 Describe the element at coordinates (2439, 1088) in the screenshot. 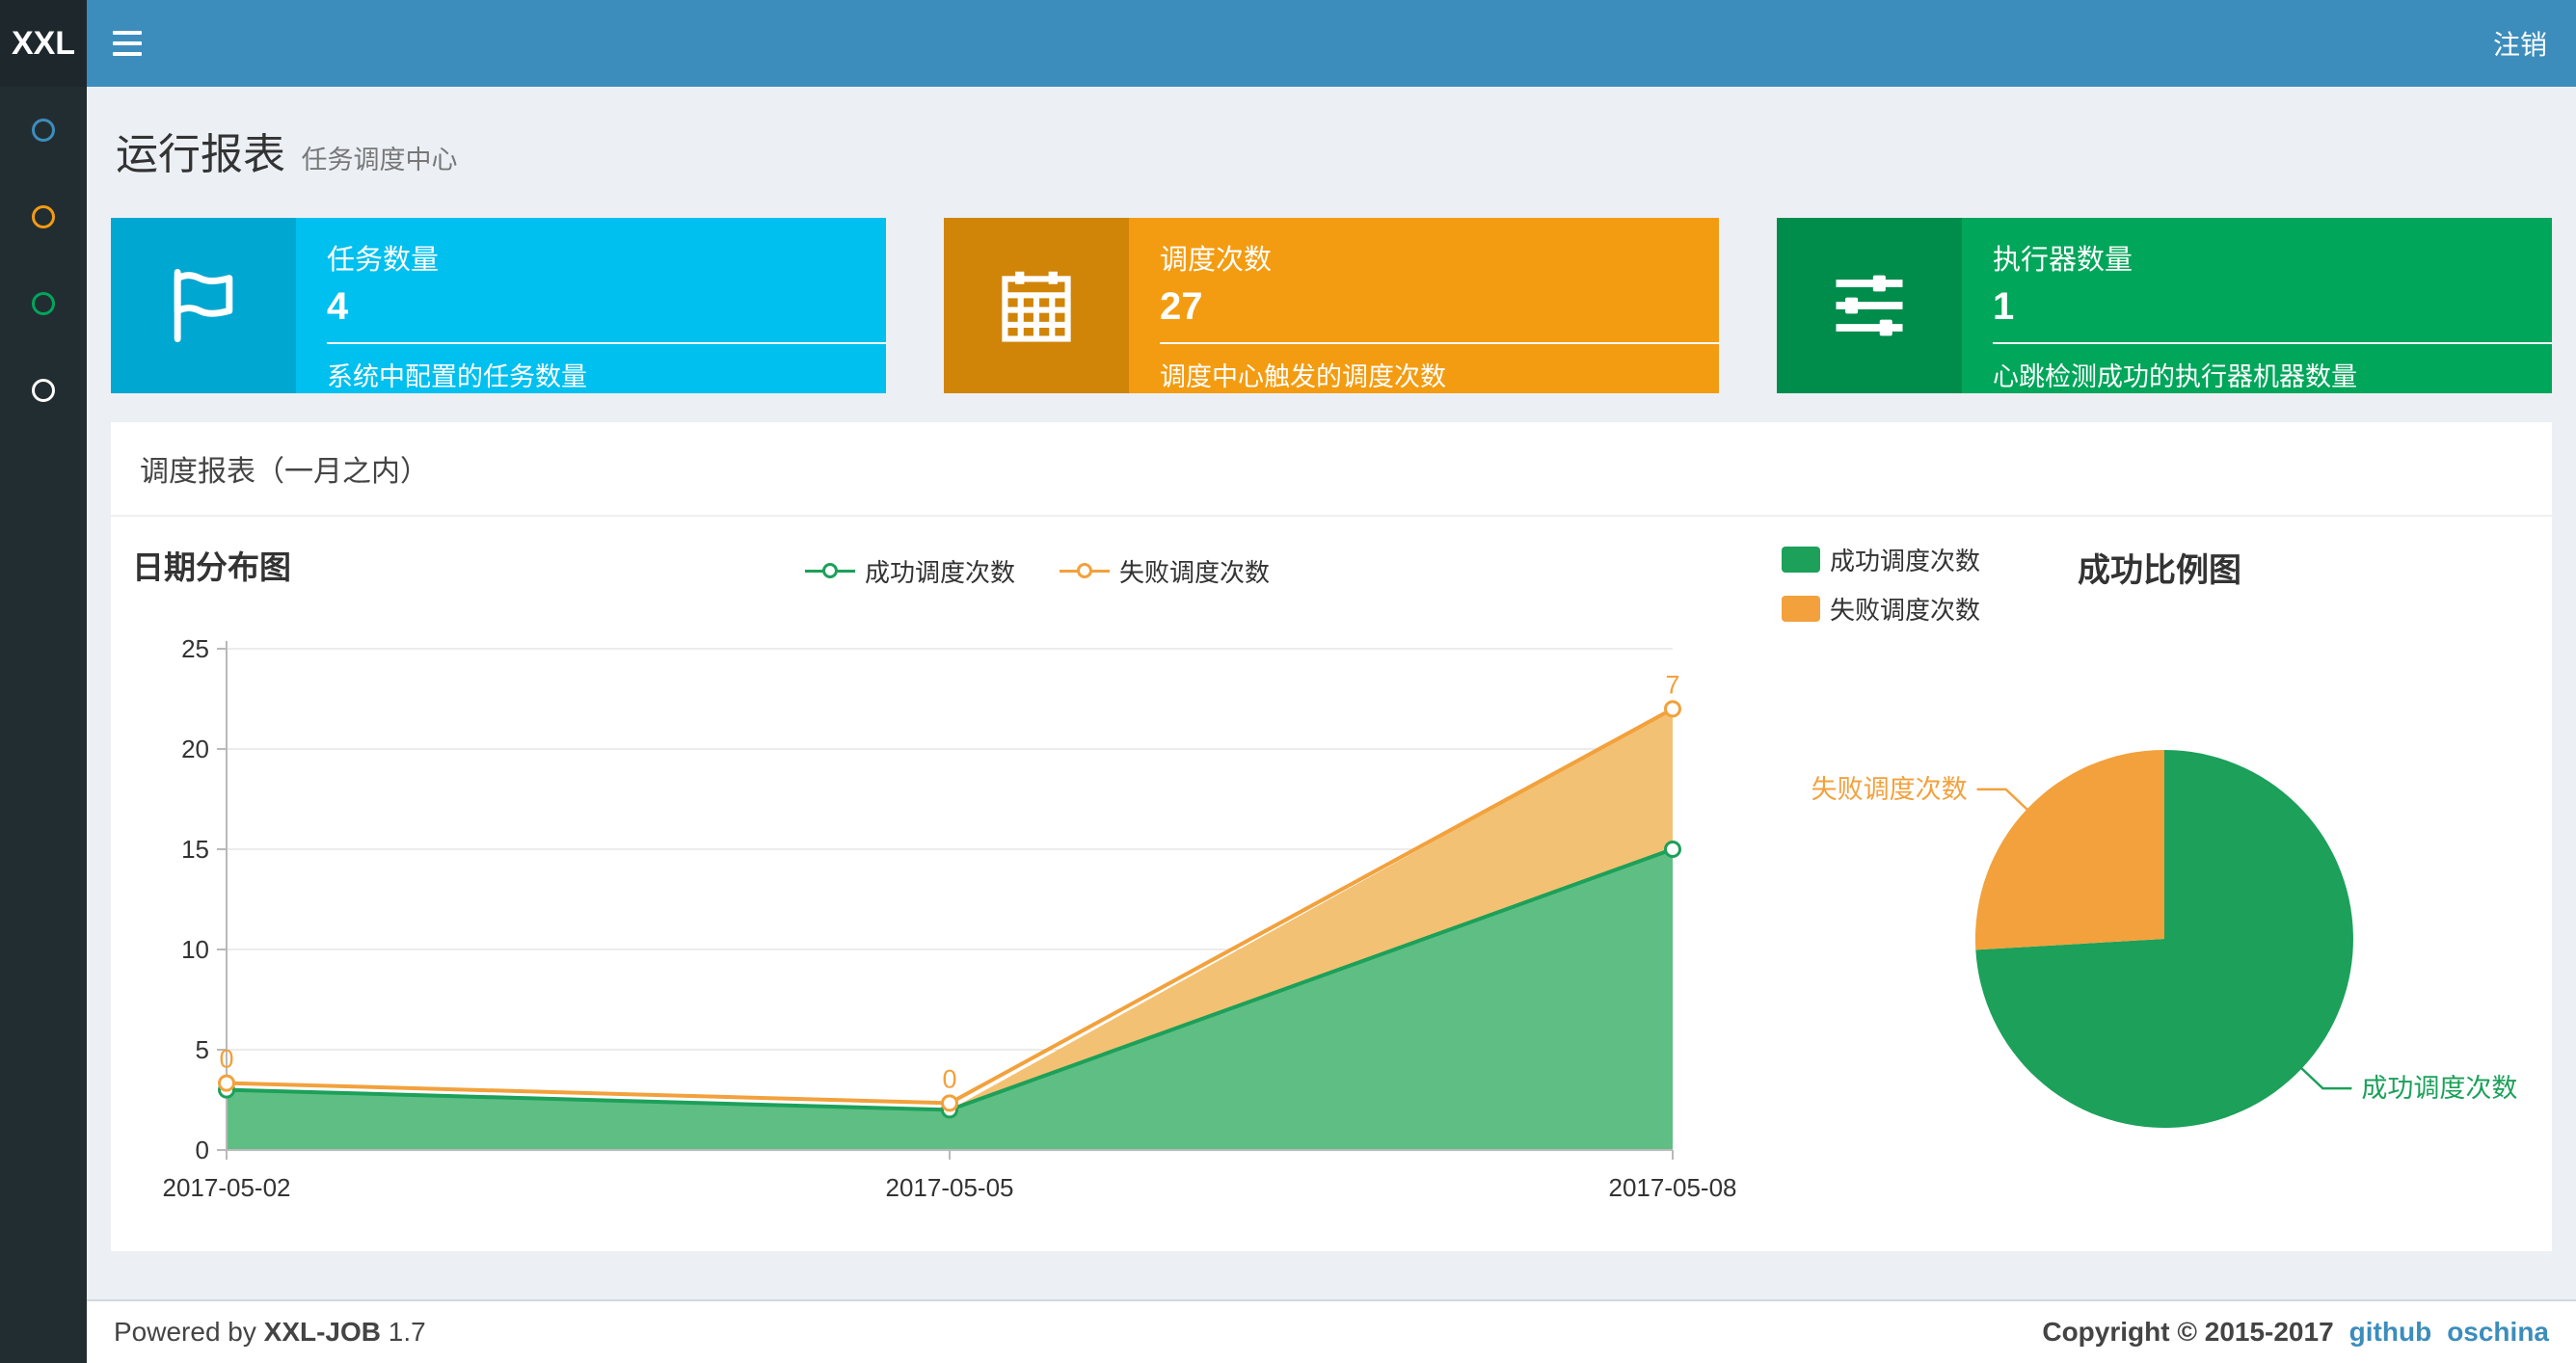

I see `svg-text: 成功调度次数` at that location.